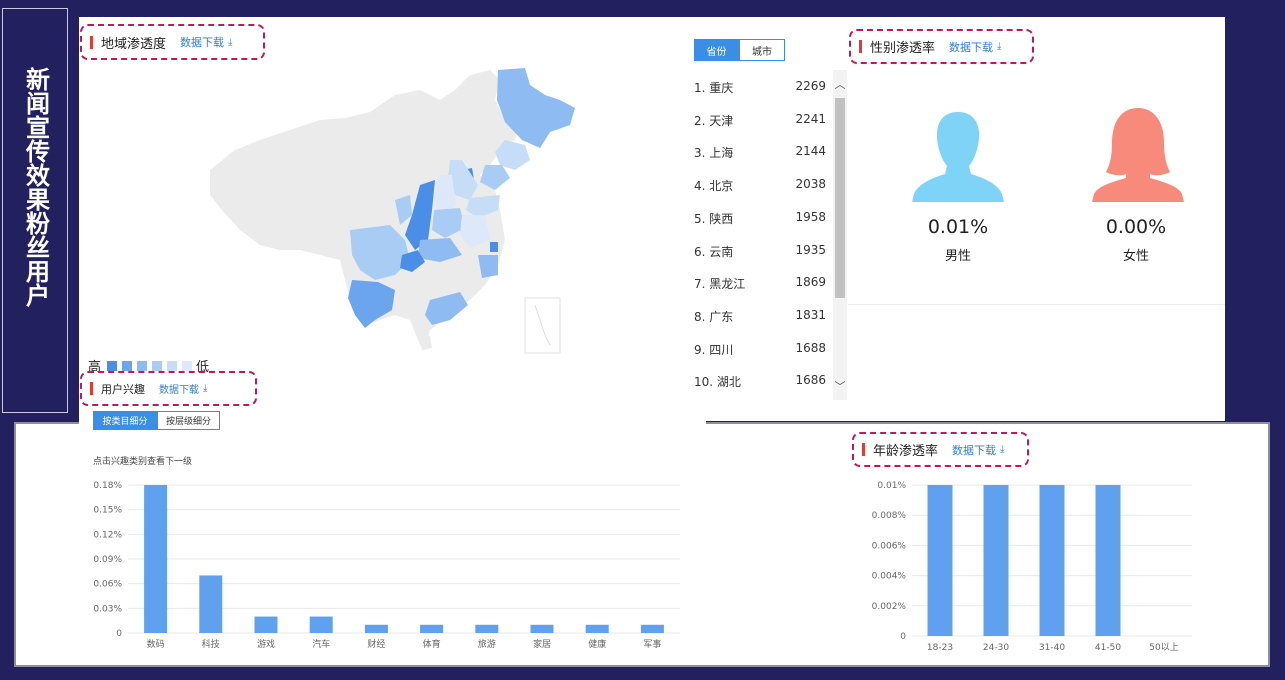 The image size is (1285, 680). What do you see at coordinates (123, 389) in the screenshot?
I see `interest-title: 用户兴趣` at bounding box center [123, 389].